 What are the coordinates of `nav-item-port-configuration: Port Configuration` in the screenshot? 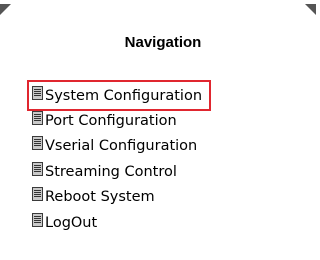 It's located at (120, 121).